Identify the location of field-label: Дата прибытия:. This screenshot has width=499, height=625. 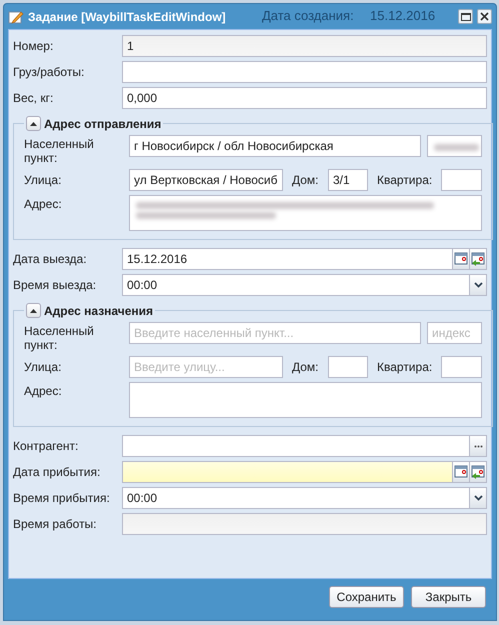
(57, 472).